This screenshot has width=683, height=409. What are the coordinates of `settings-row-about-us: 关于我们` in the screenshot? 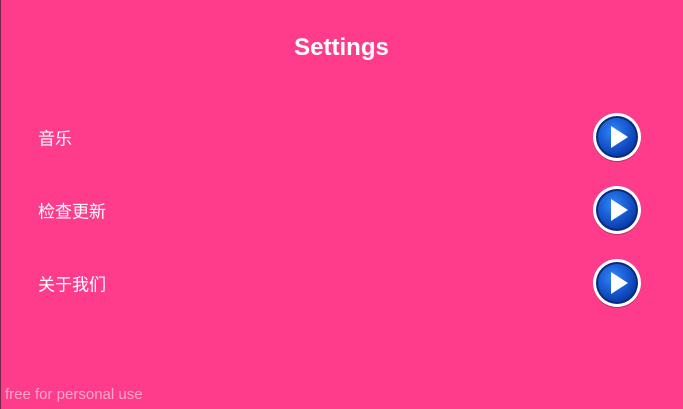 It's located at (341, 283).